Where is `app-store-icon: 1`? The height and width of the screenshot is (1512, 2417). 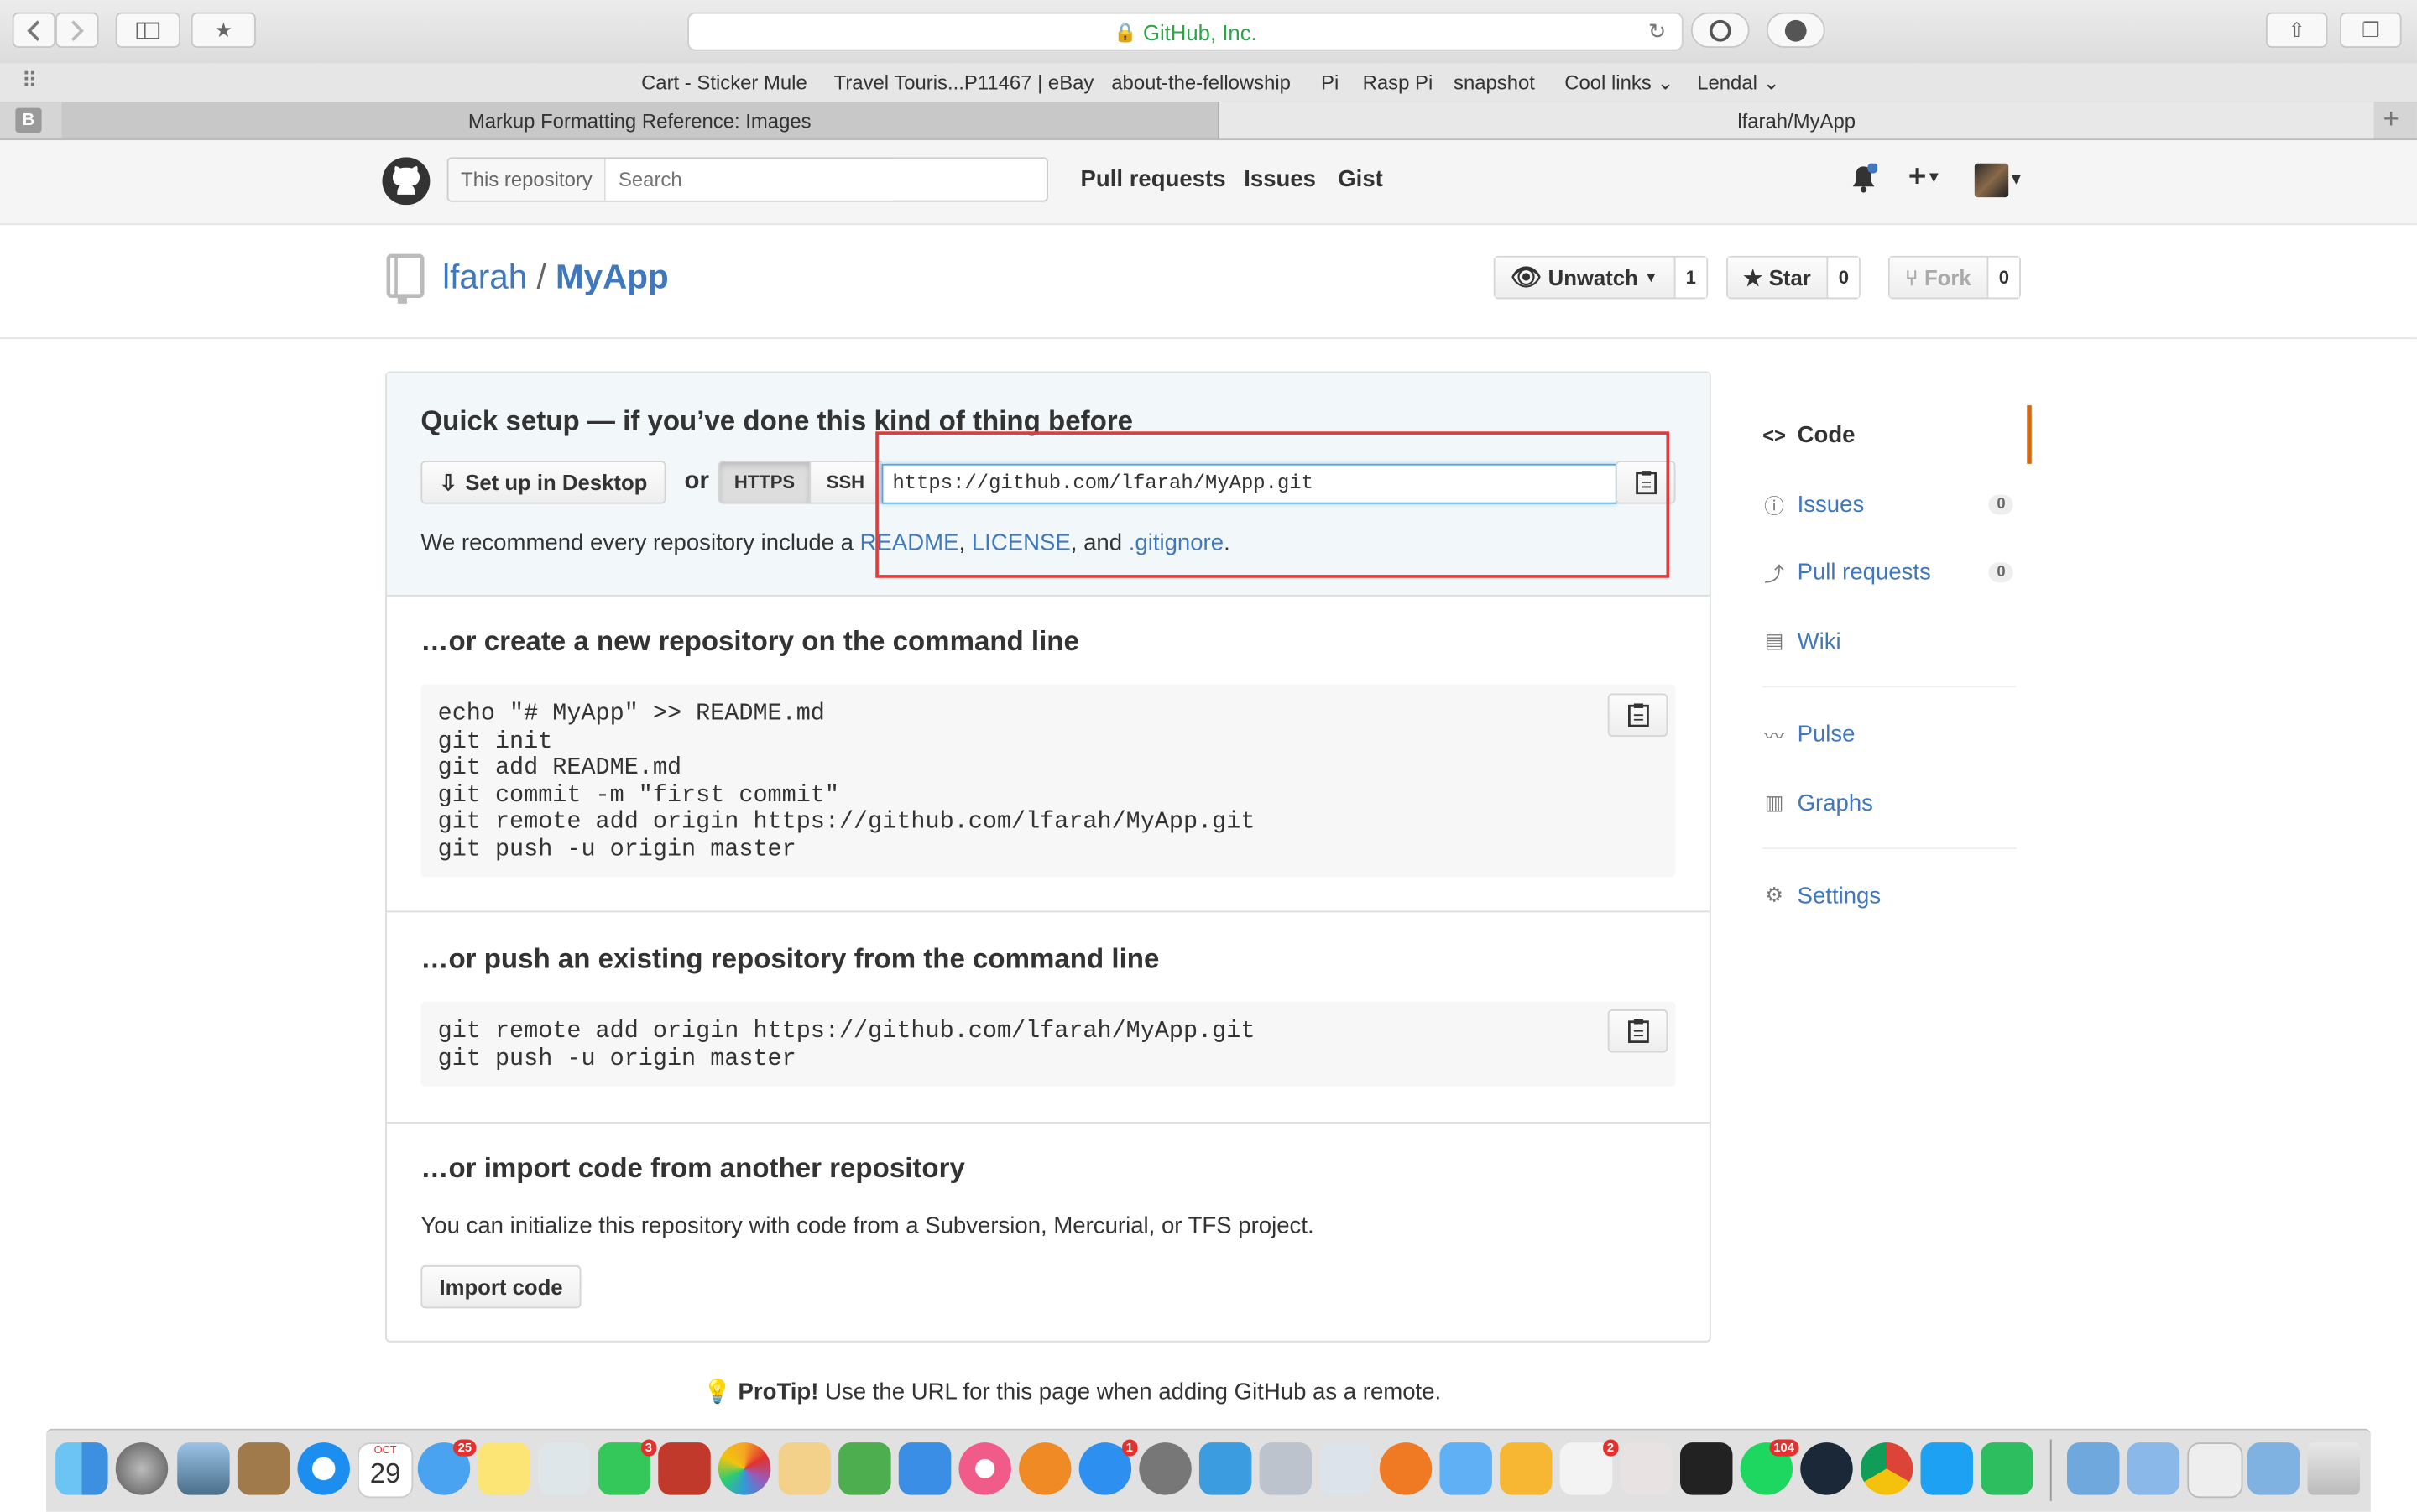 app-store-icon: 1 is located at coordinates (1108, 1467).